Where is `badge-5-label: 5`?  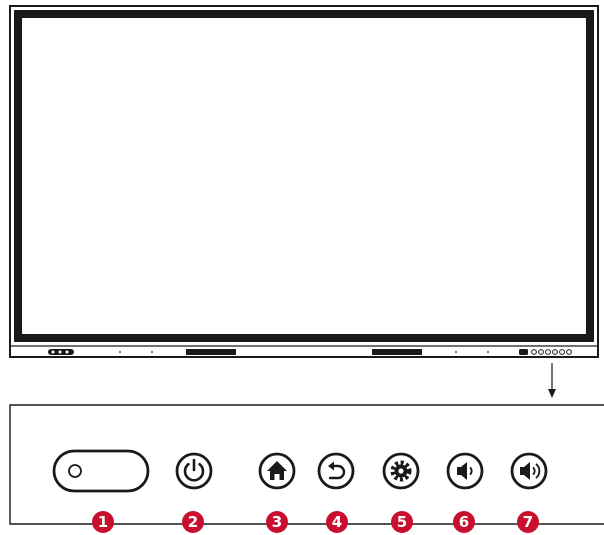
badge-5-label: 5 is located at coordinates (402, 522).